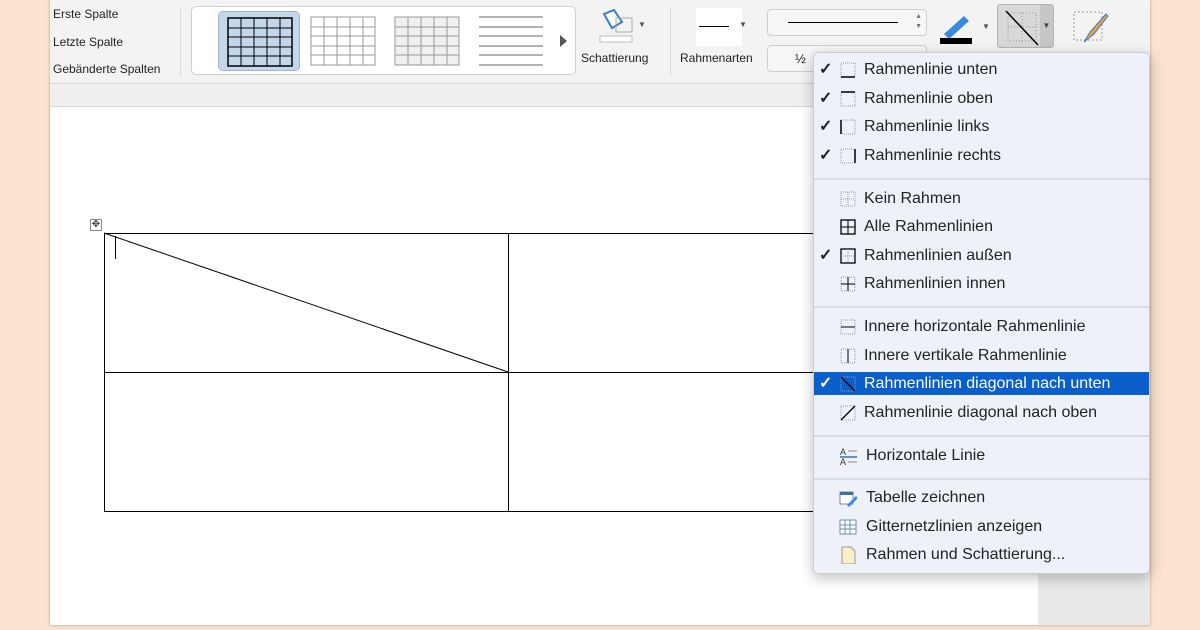  Describe the element at coordinates (427, 41) in the screenshot. I see `table-style-shaded` at that location.